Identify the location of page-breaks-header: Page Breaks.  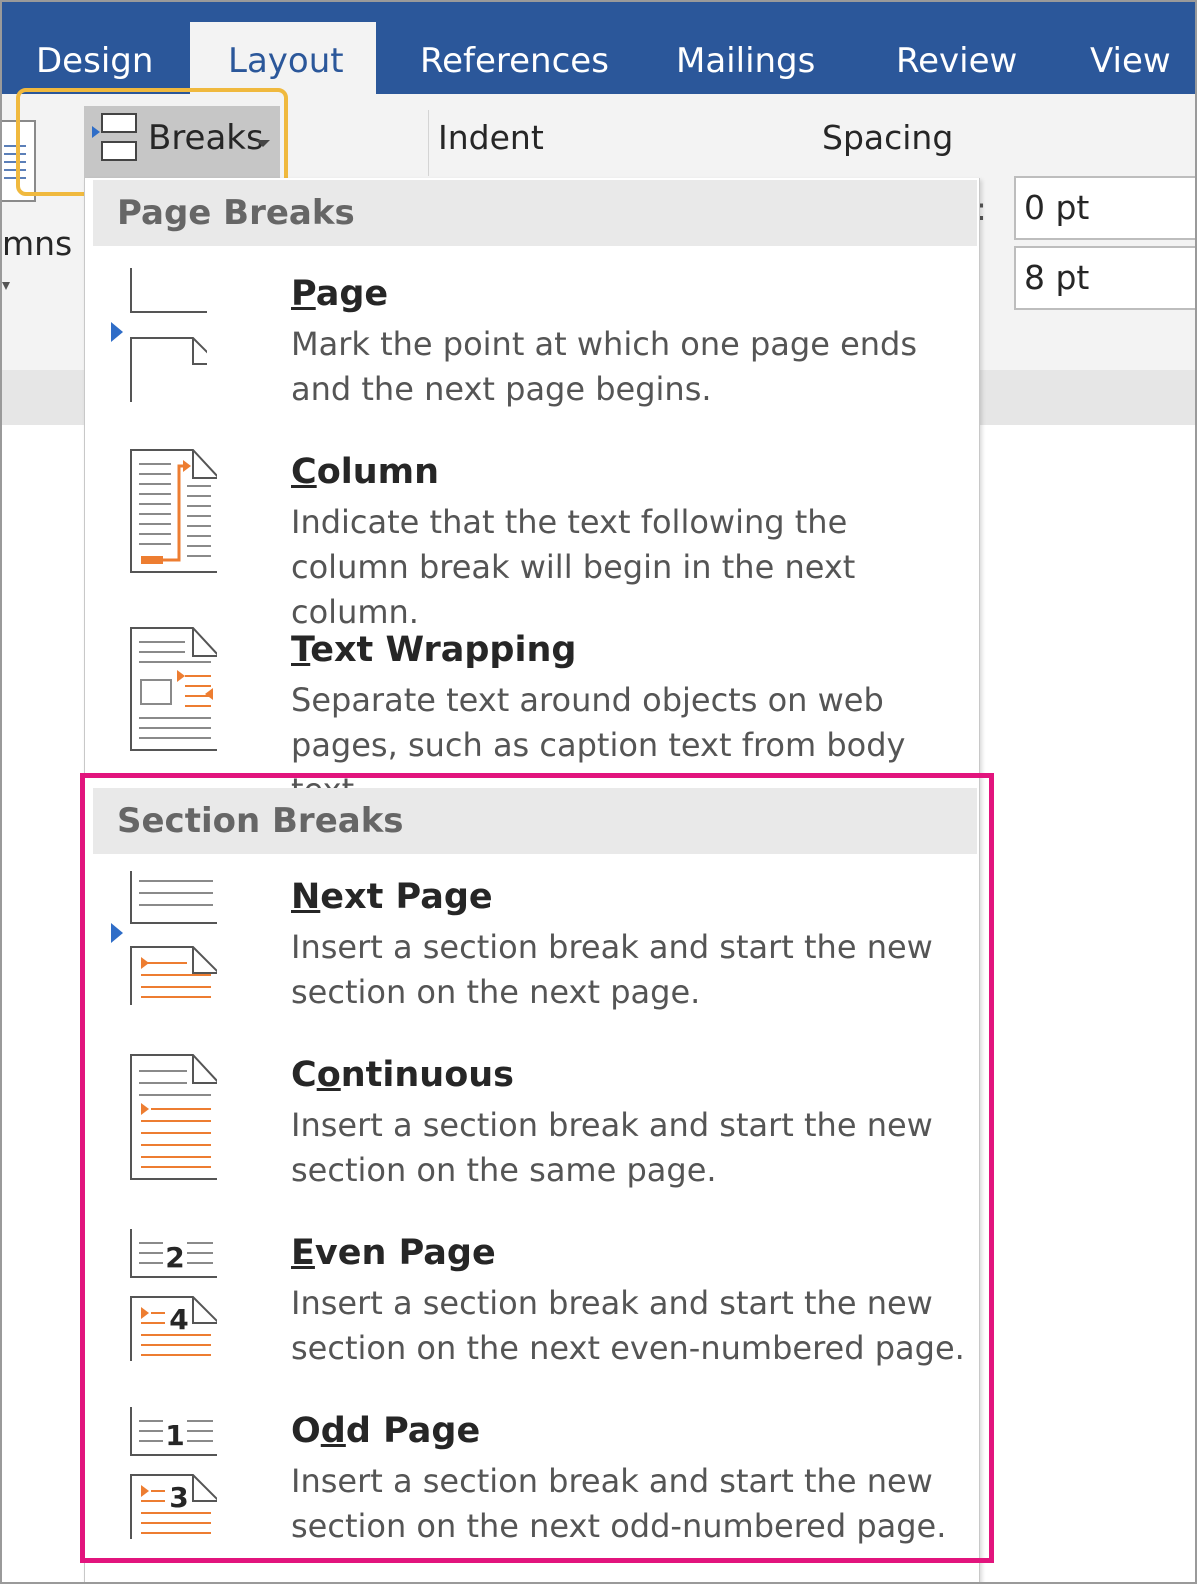
(535, 213).